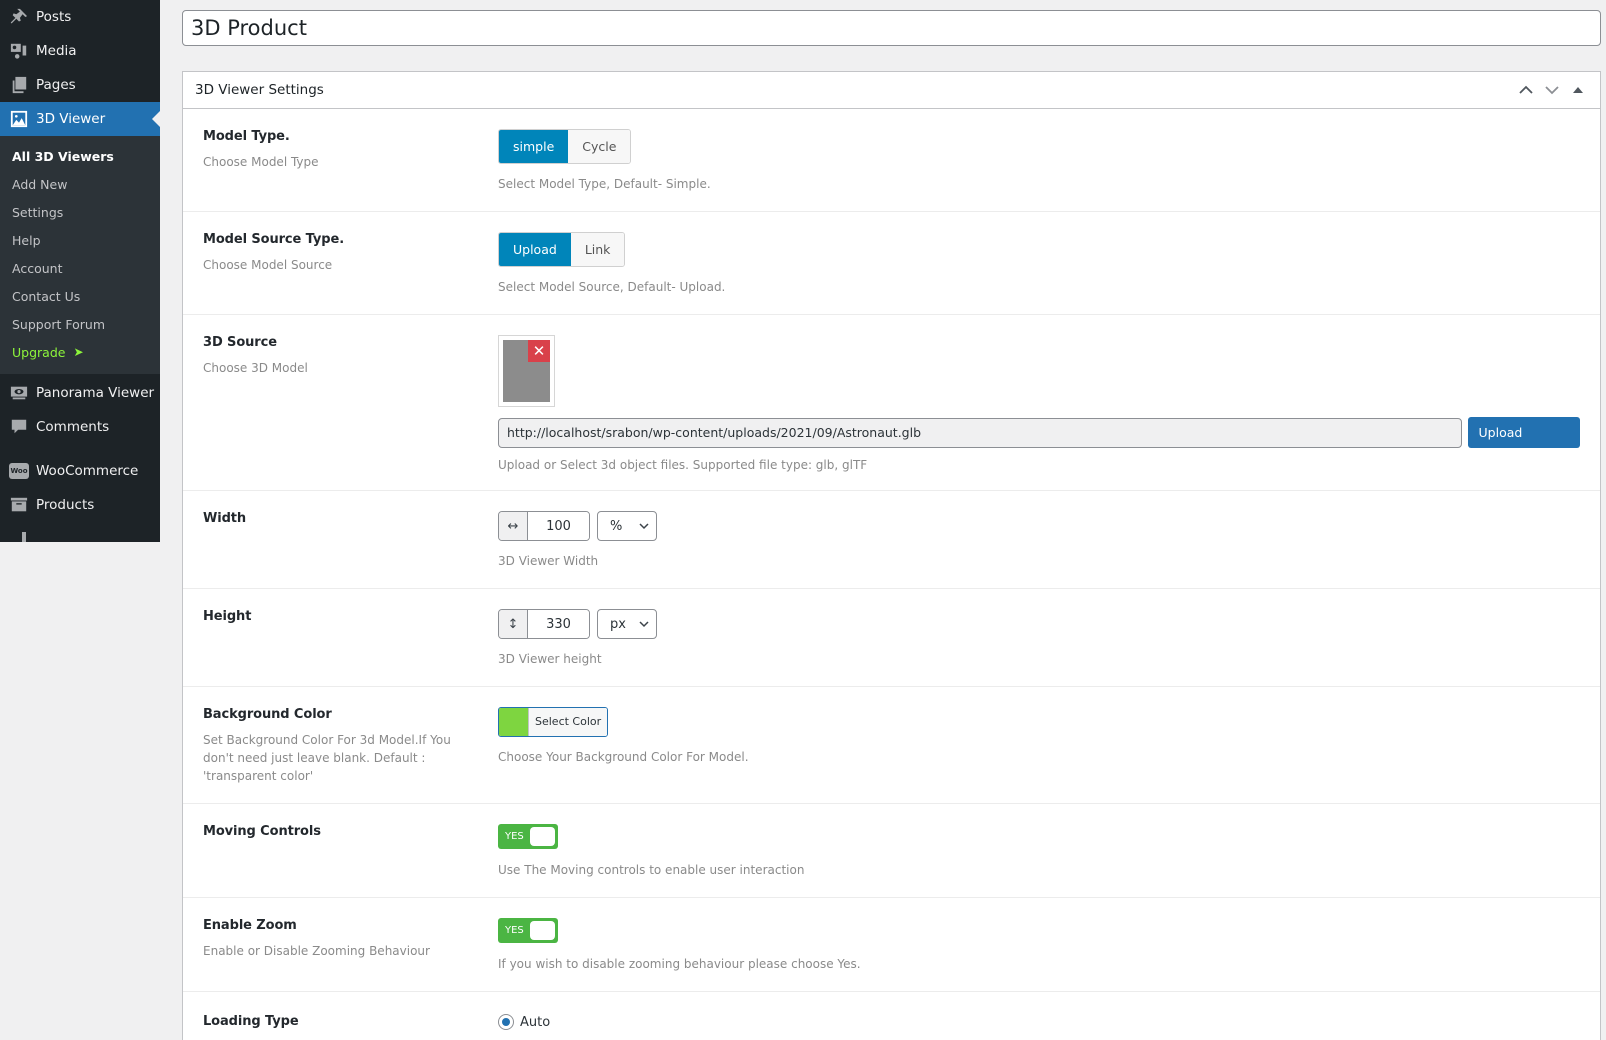 This screenshot has height=1040, width=1606. I want to click on menu-item-woocommerce: Woo WooCommerce, so click(80, 471).